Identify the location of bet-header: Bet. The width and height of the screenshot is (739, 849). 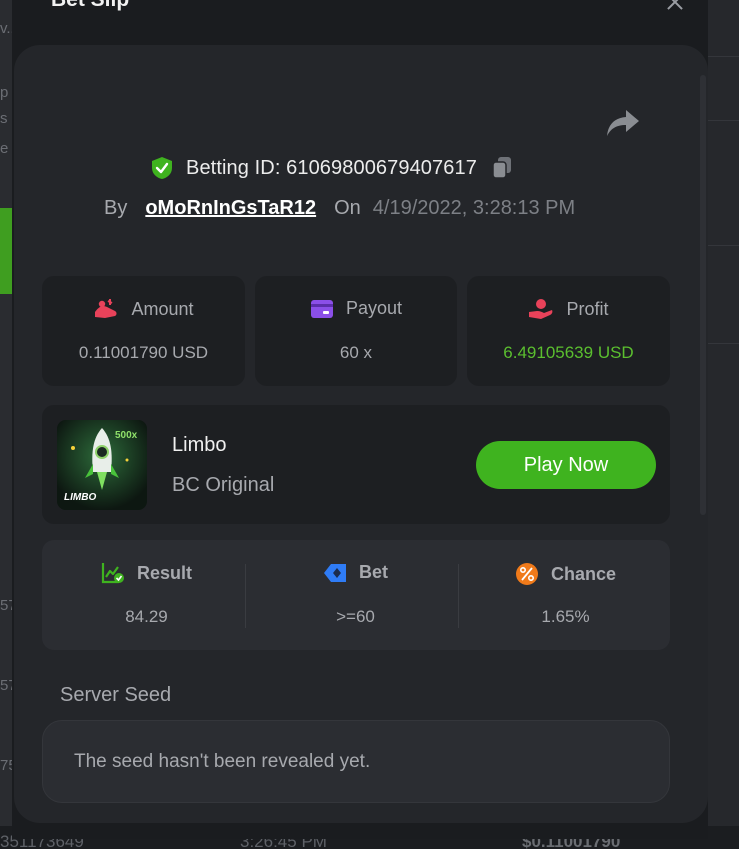
(355, 572).